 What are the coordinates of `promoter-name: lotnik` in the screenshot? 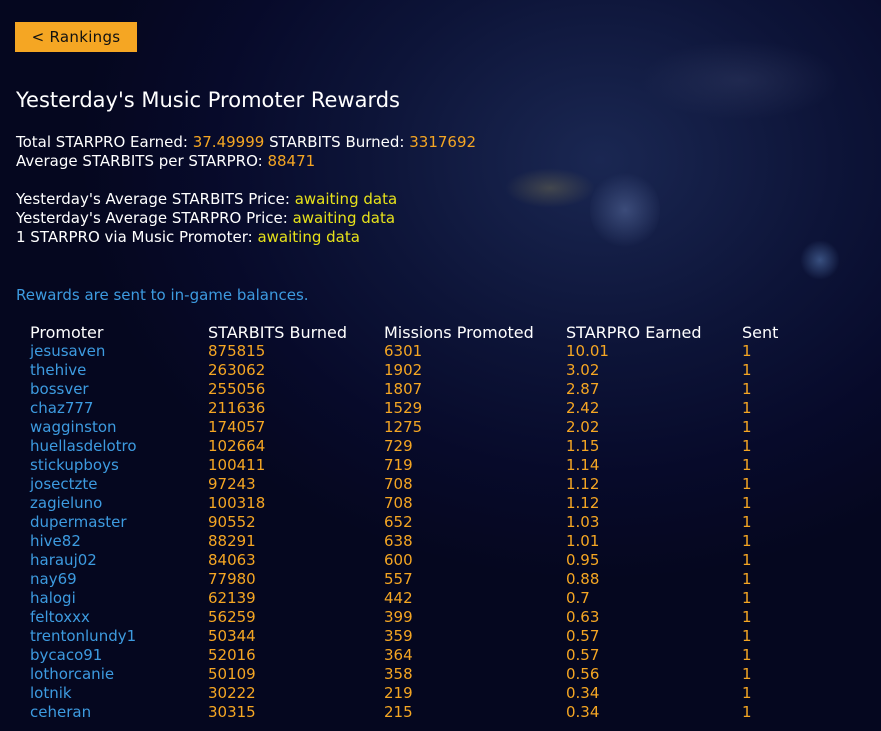 It's located at (115, 693).